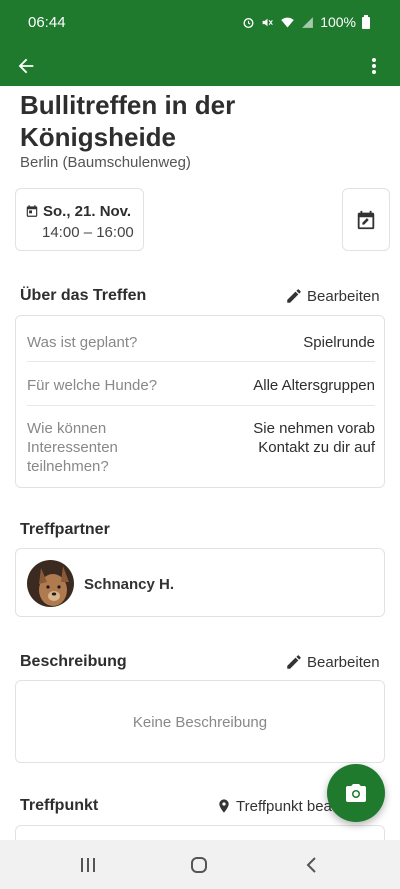 The image size is (400, 889). Describe the element at coordinates (224, 806) in the screenshot. I see `location-pin-icon` at that location.